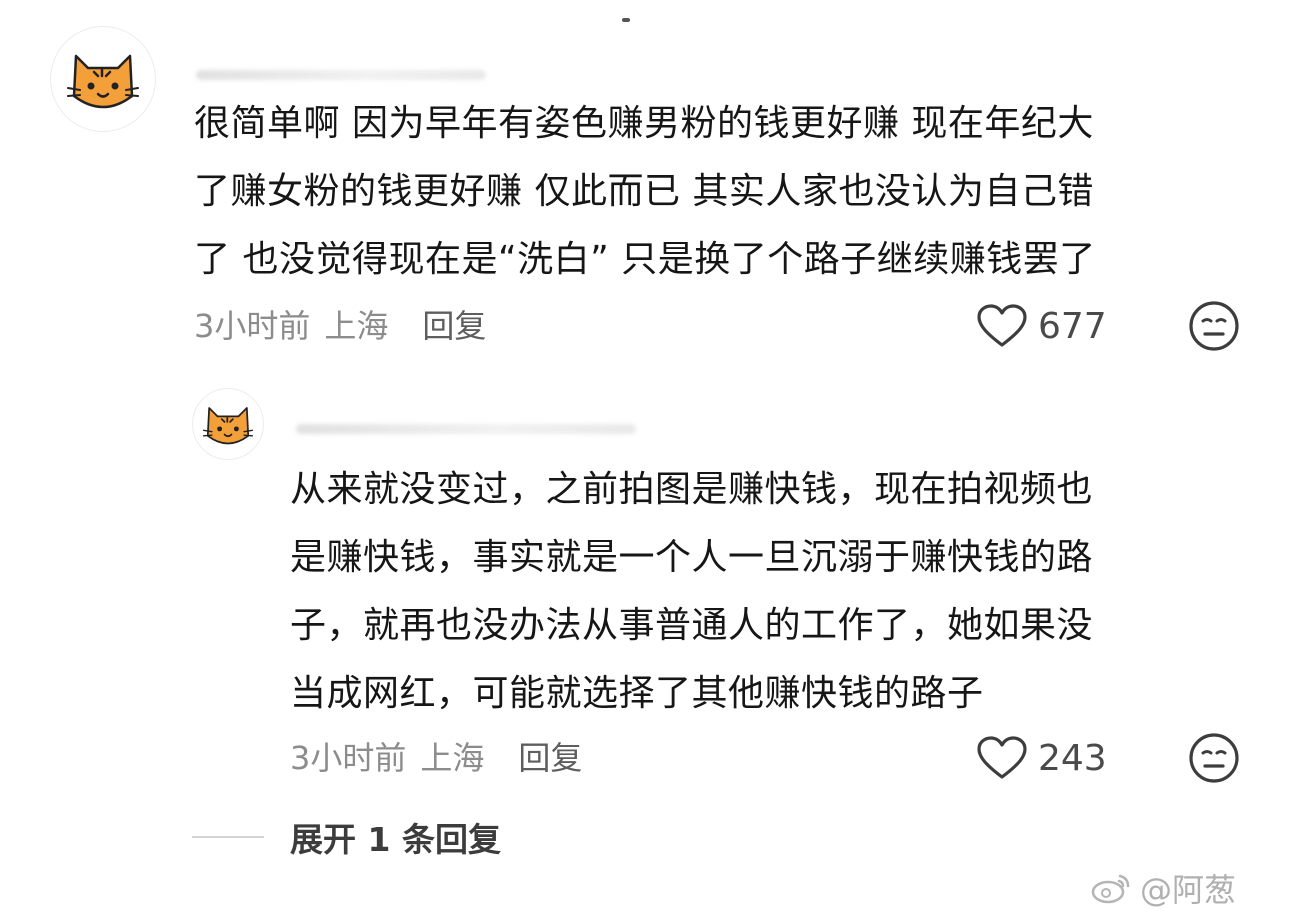 The height and width of the screenshot is (921, 1290). I want to click on status-dot, so click(626, 20).